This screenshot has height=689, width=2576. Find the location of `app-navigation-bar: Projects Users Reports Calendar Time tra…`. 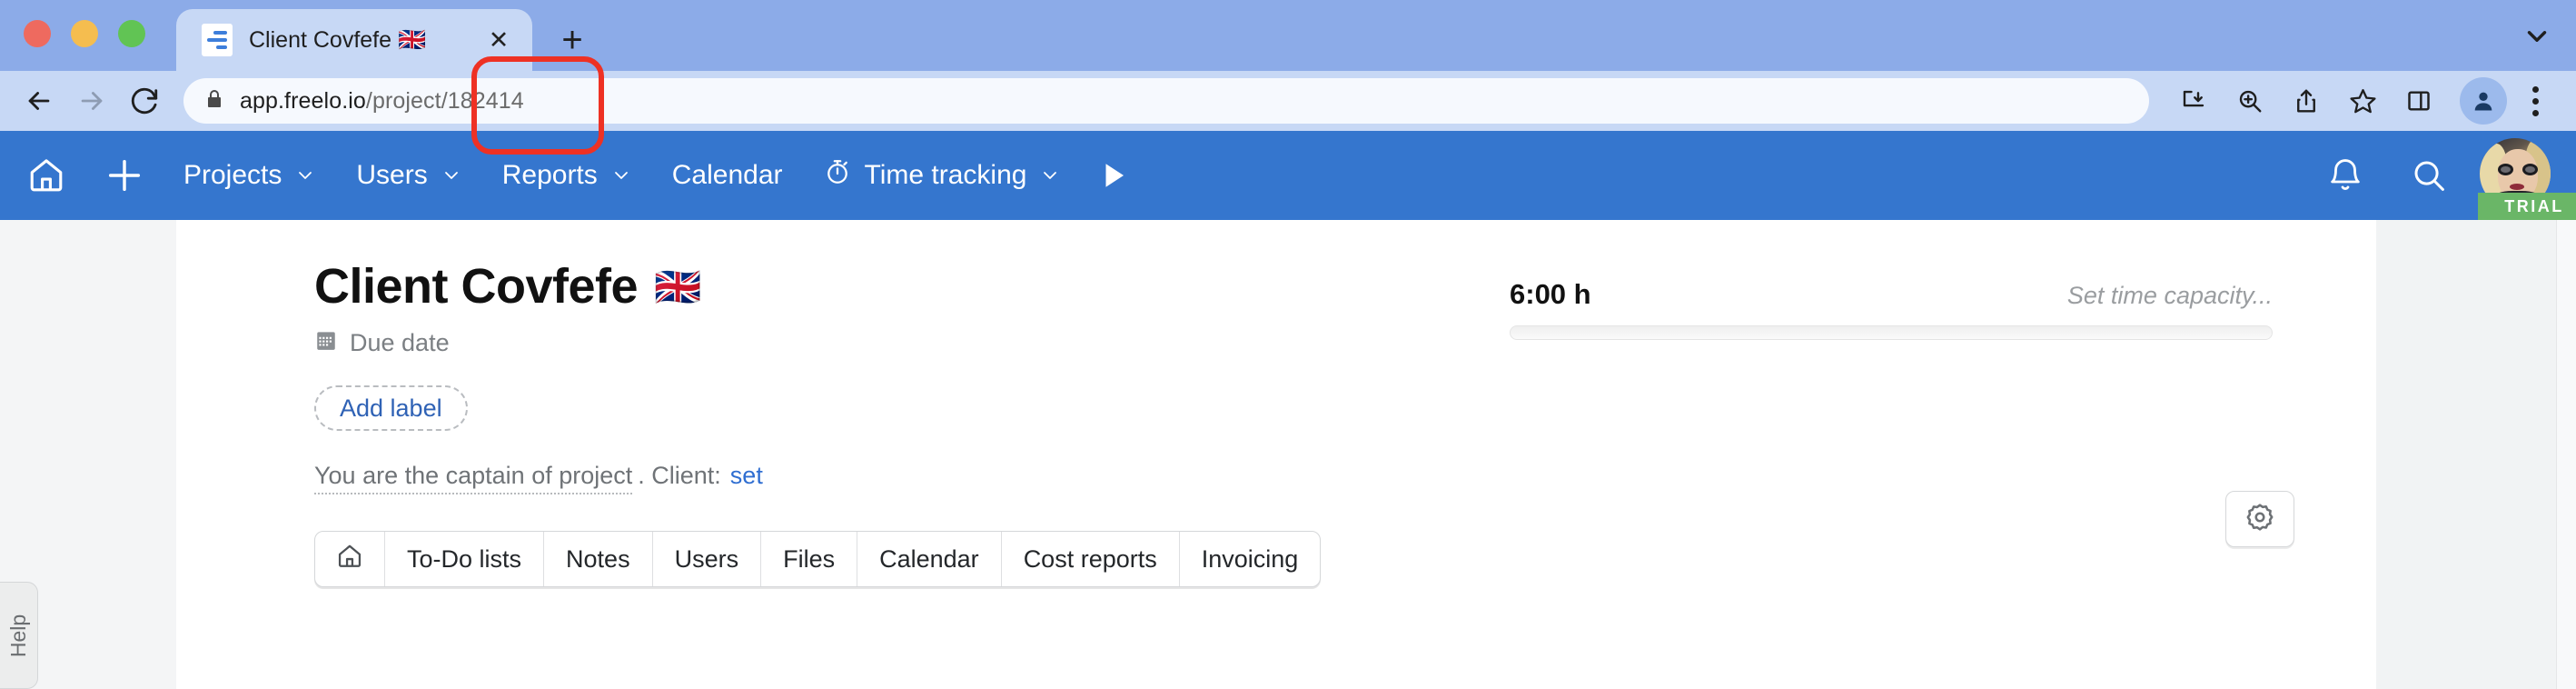

app-navigation-bar: Projects Users Reports Calendar Time tra… is located at coordinates (1288, 175).